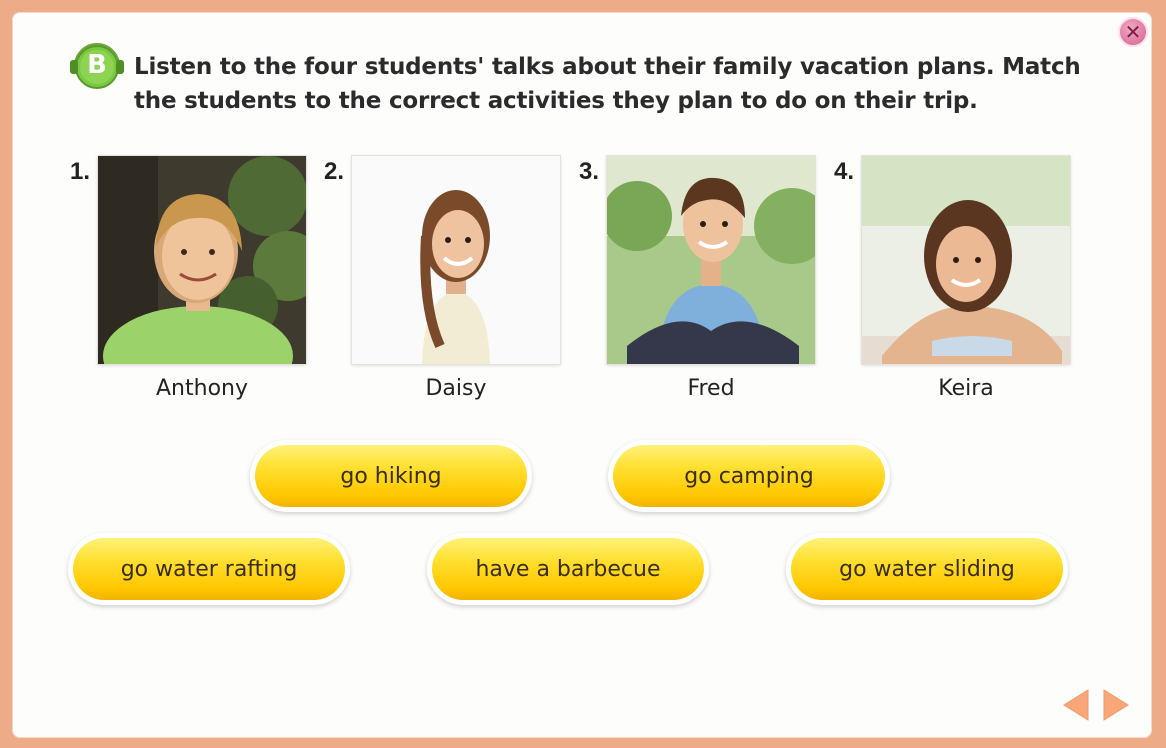 This screenshot has height=748, width=1166. Describe the element at coordinates (966, 388) in the screenshot. I see `student-name: Keira` at that location.